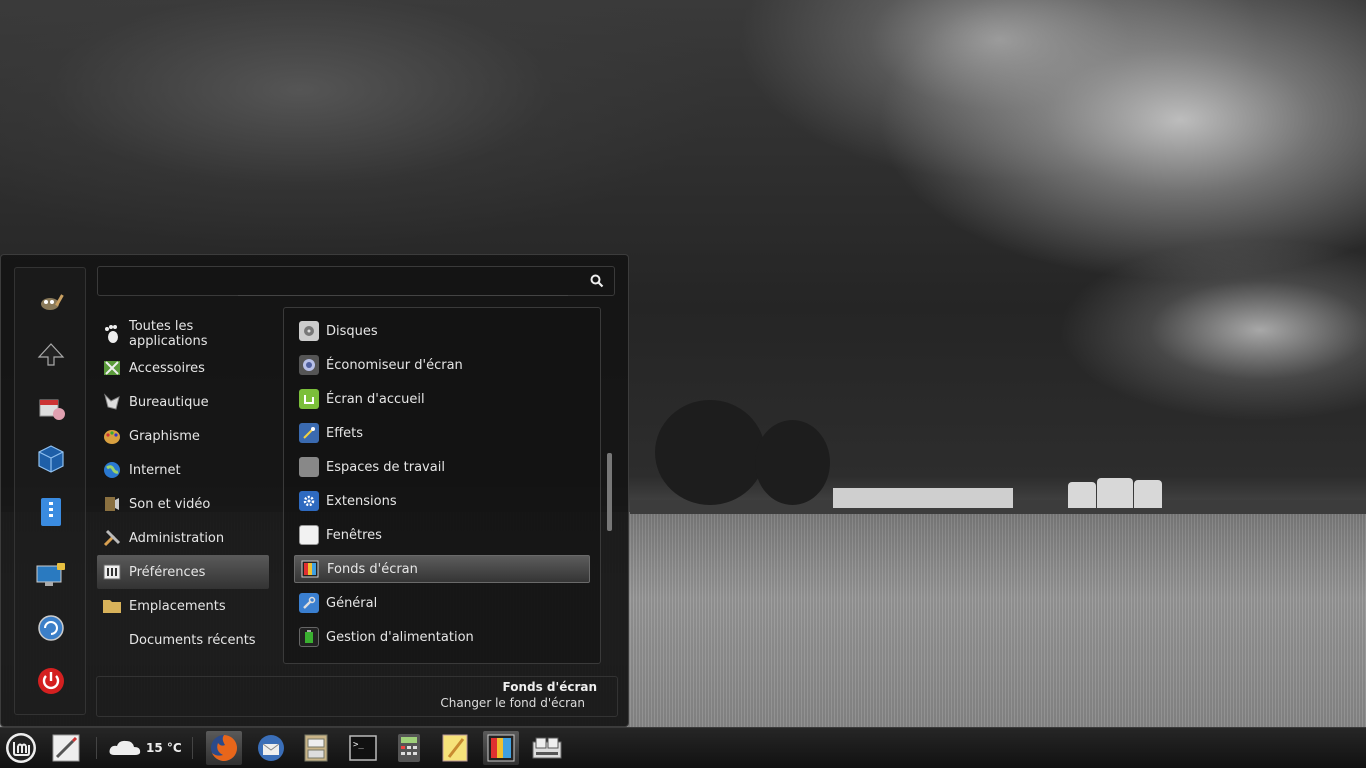  I want to click on search-input, so click(345, 282).